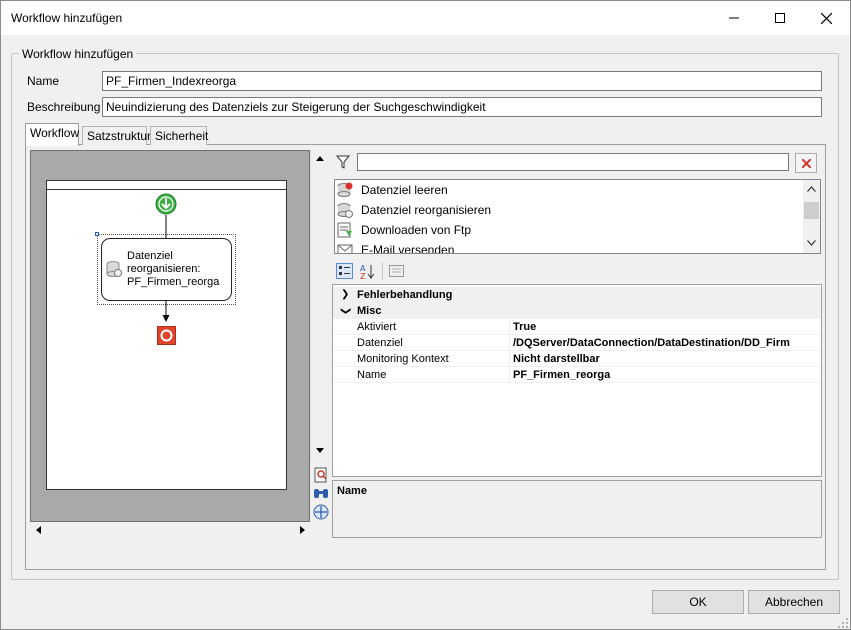  Describe the element at coordinates (345, 311) in the screenshot. I see `chevron-down-icon: ❯` at that location.